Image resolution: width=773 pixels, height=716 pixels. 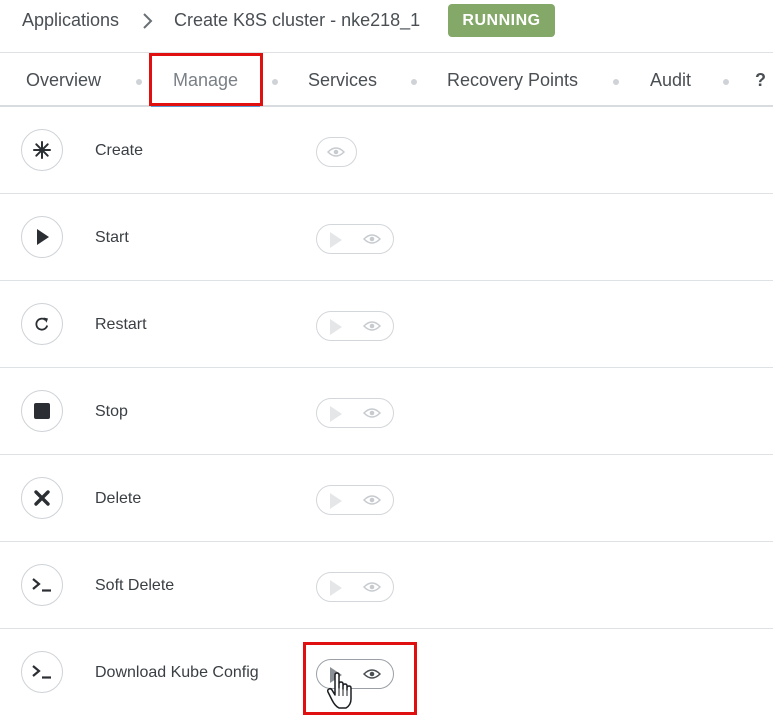 What do you see at coordinates (148, 21) in the screenshot?
I see `chevron-right-icon` at bounding box center [148, 21].